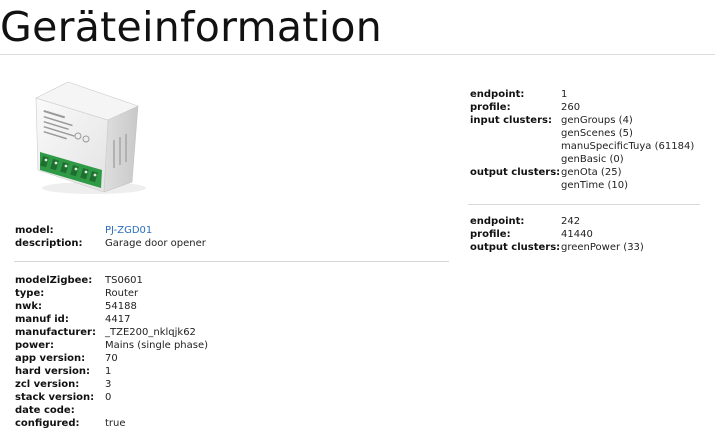  I want to click on info-row: modelZigbee: TS0601, so click(111, 280).